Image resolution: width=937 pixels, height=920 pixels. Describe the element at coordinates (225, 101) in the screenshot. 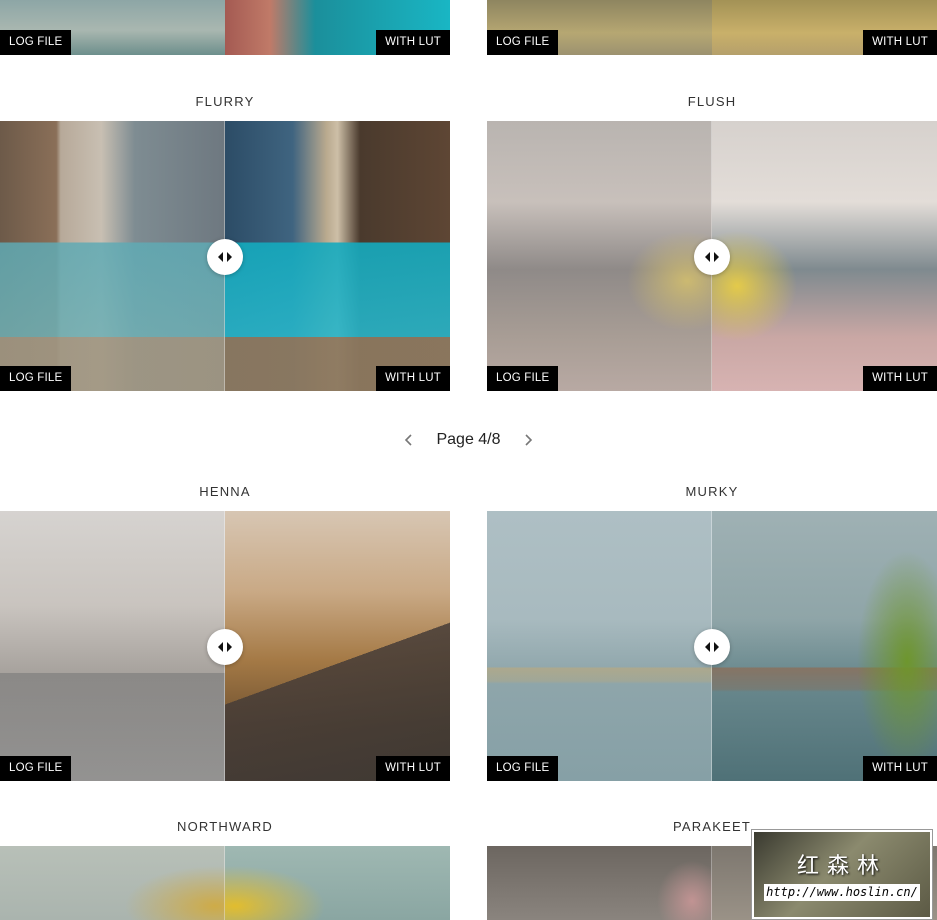

I see `preset-title: FLURRY` at that location.